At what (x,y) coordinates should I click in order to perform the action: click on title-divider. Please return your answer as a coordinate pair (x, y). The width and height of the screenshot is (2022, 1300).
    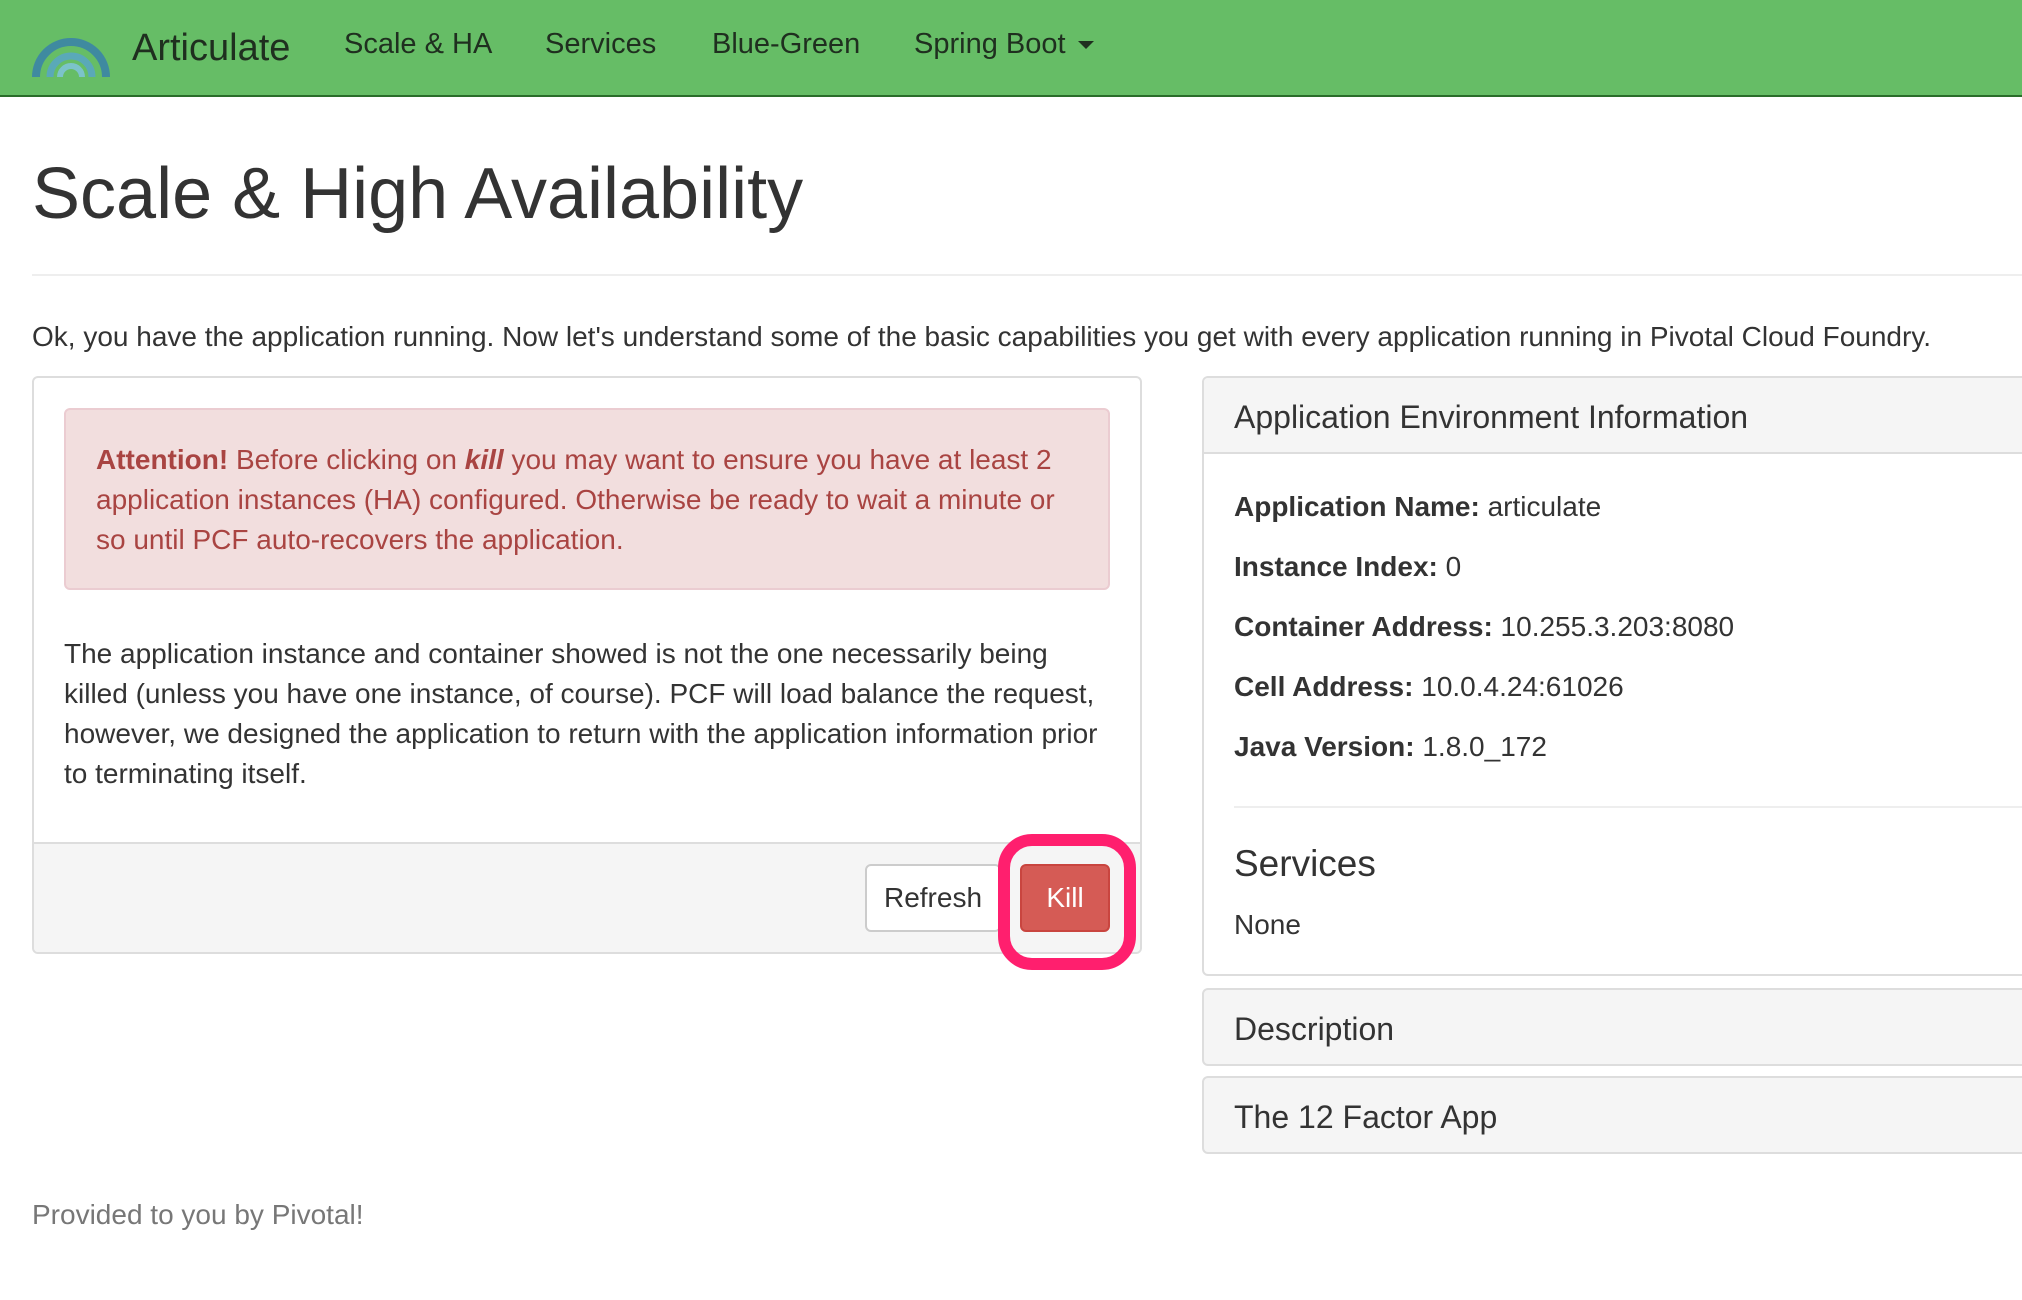
    Looking at the image, I should click on (1027, 275).